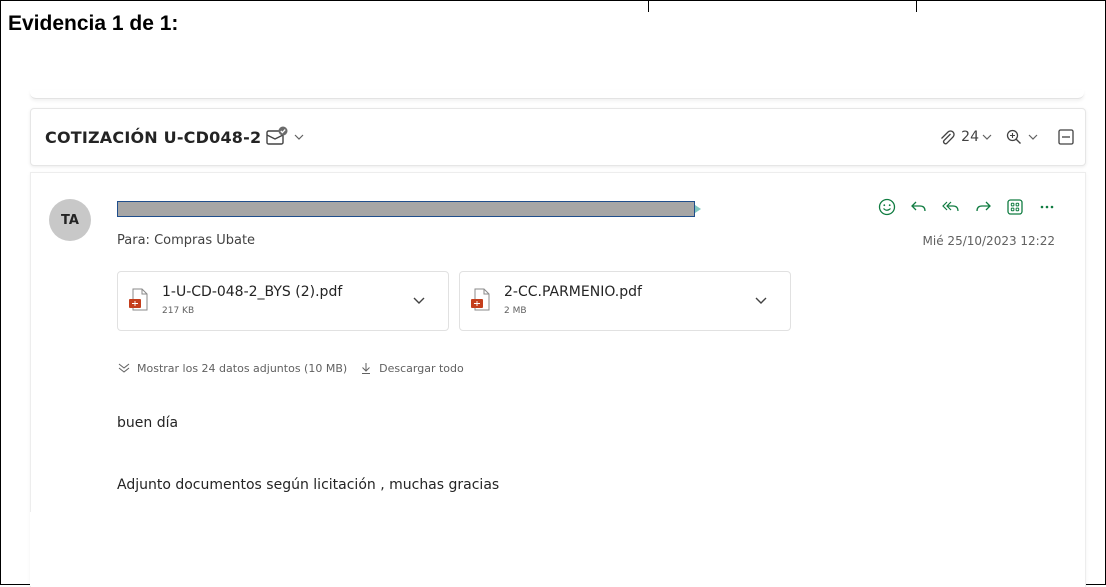  What do you see at coordinates (178, 311) in the screenshot?
I see `attachment-size: 217 KB` at bounding box center [178, 311].